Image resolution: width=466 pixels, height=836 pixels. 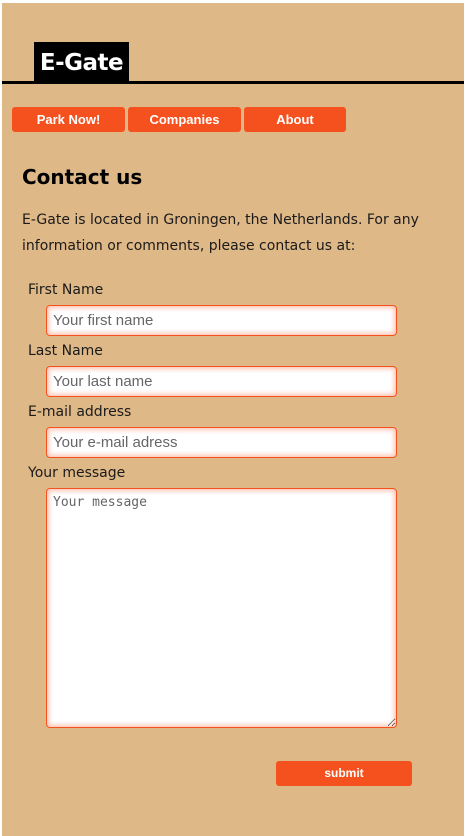 I want to click on last-name-field, so click(x=221, y=381).